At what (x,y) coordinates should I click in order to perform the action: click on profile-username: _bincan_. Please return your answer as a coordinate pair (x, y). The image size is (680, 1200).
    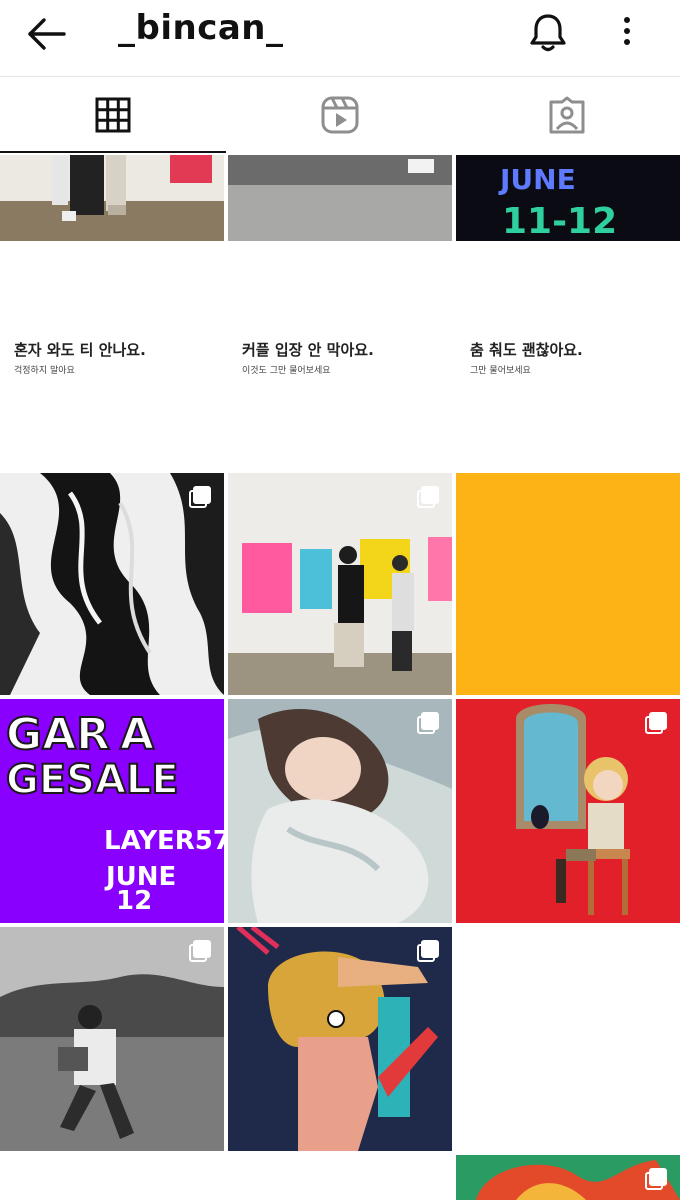
    Looking at the image, I should click on (201, 28).